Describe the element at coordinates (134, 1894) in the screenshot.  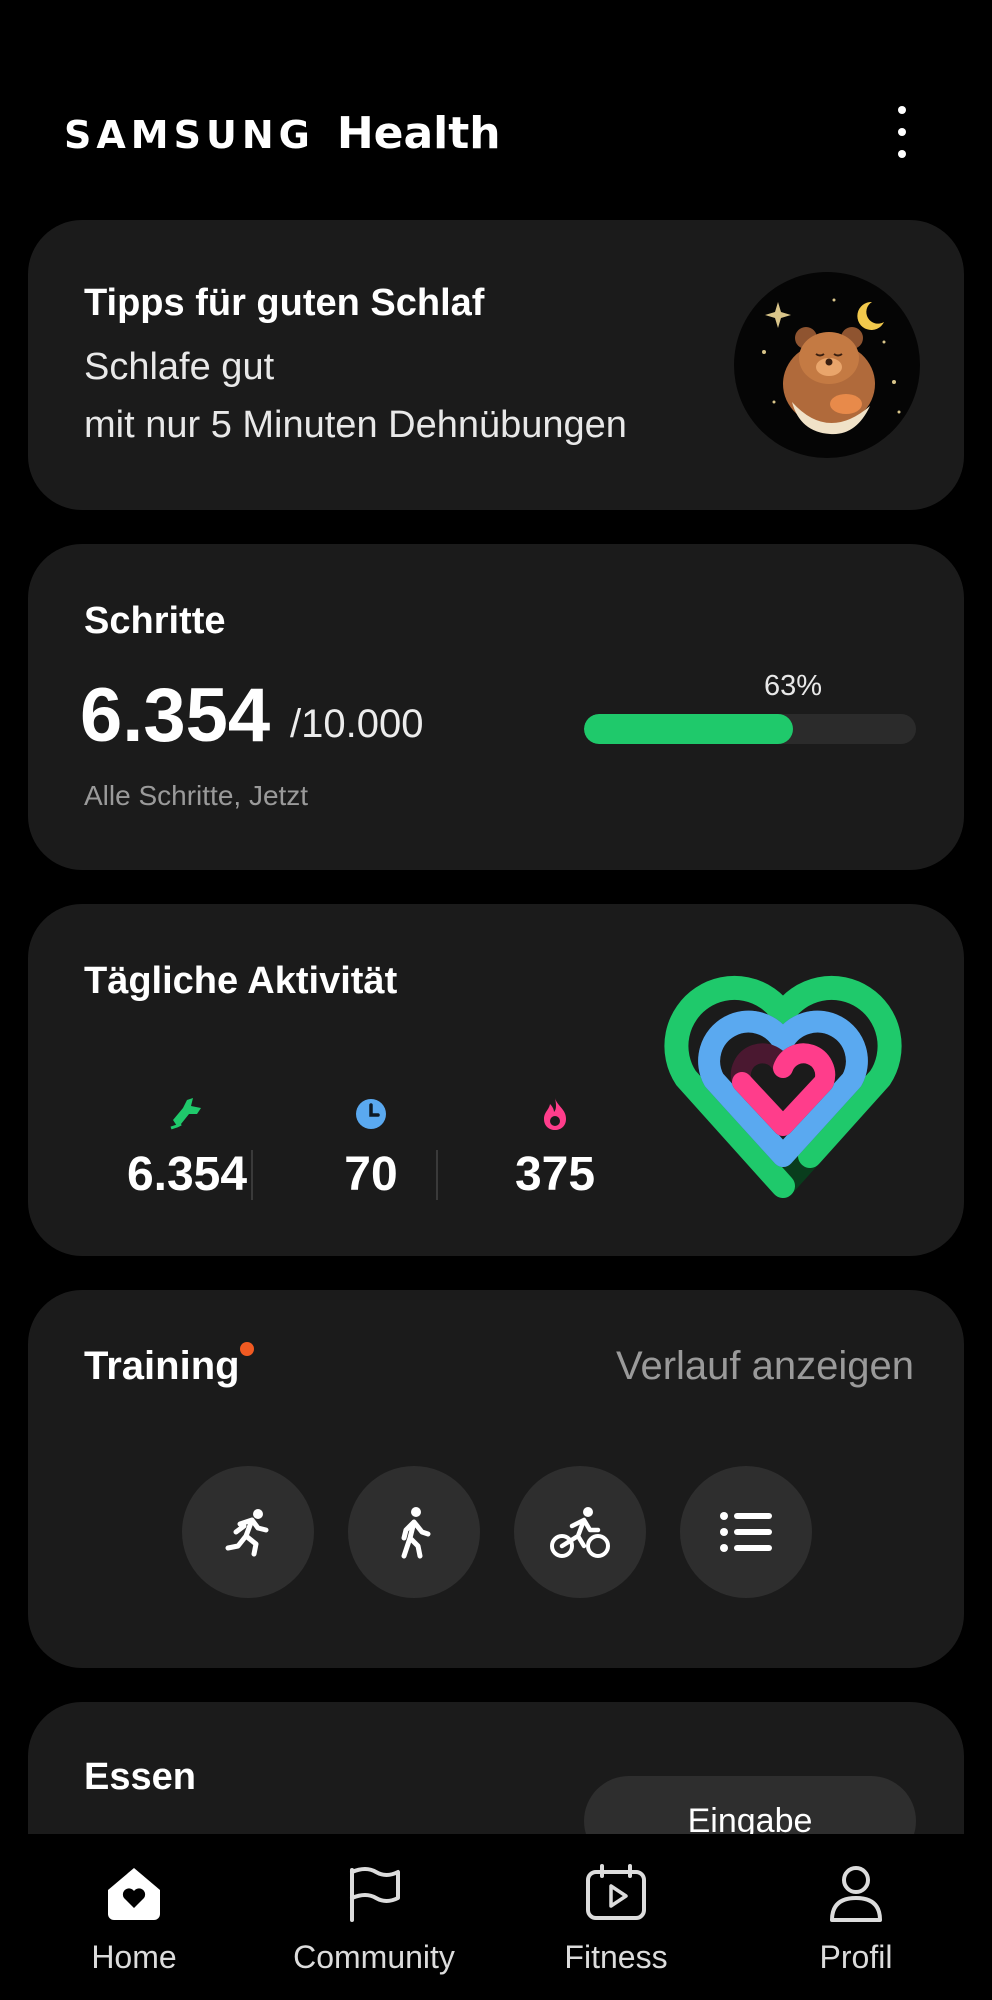
I see `home-heart-icon` at that location.